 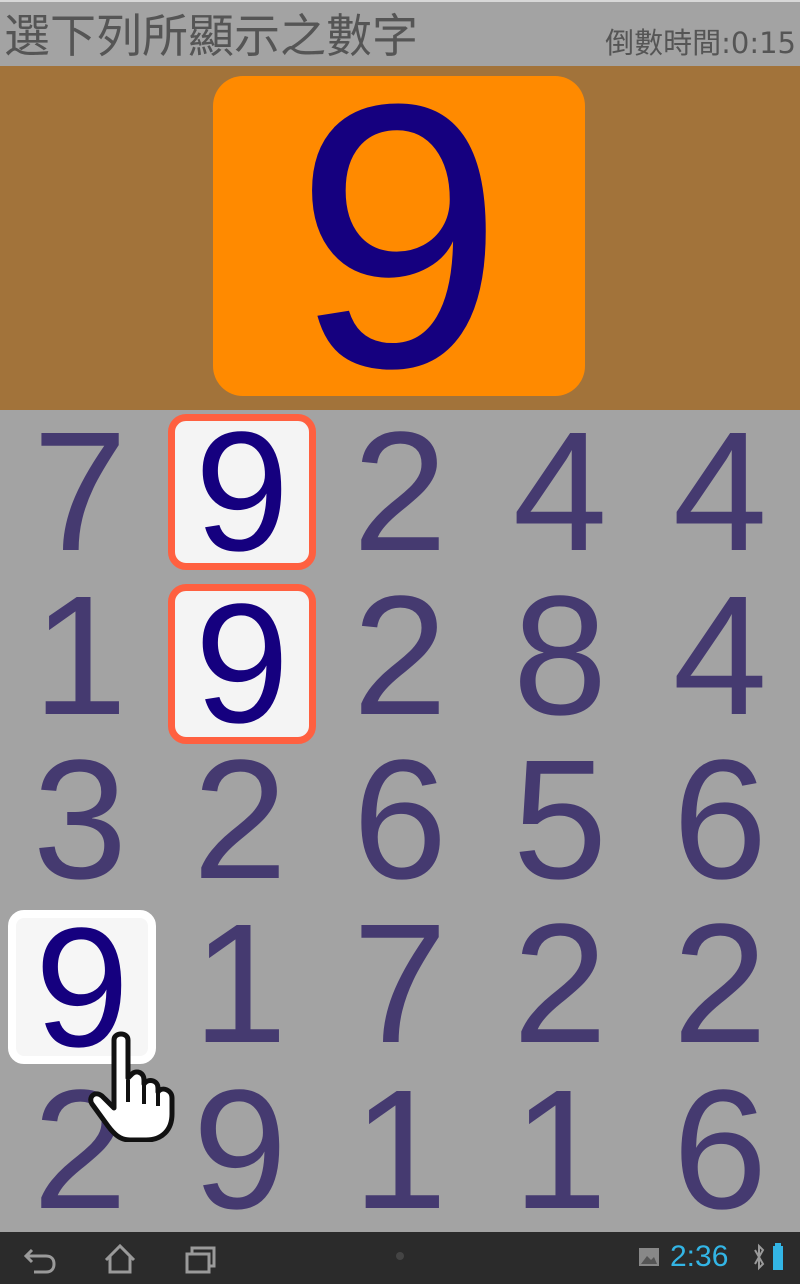 What do you see at coordinates (400, 1) in the screenshot?
I see `top-border` at bounding box center [400, 1].